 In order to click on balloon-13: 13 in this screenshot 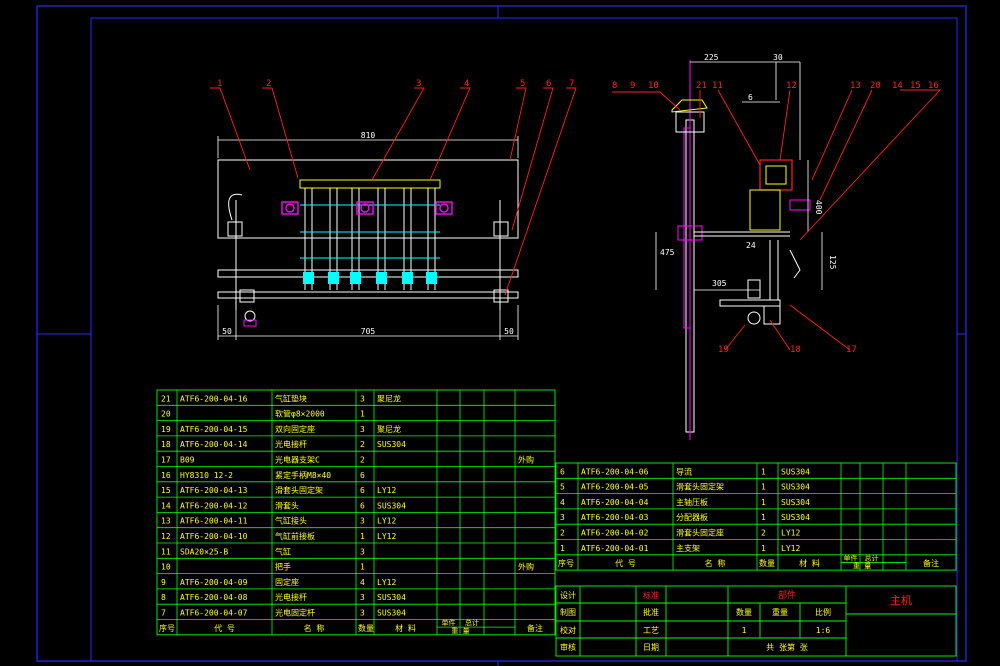, I will do `click(855, 86)`.